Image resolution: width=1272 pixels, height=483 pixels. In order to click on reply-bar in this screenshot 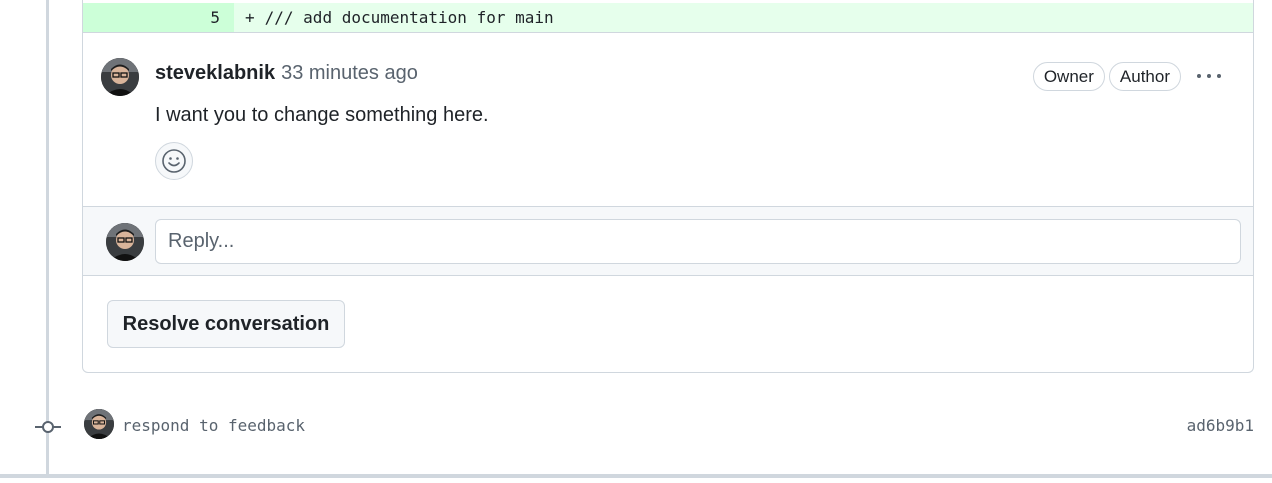, I will do `click(668, 241)`.